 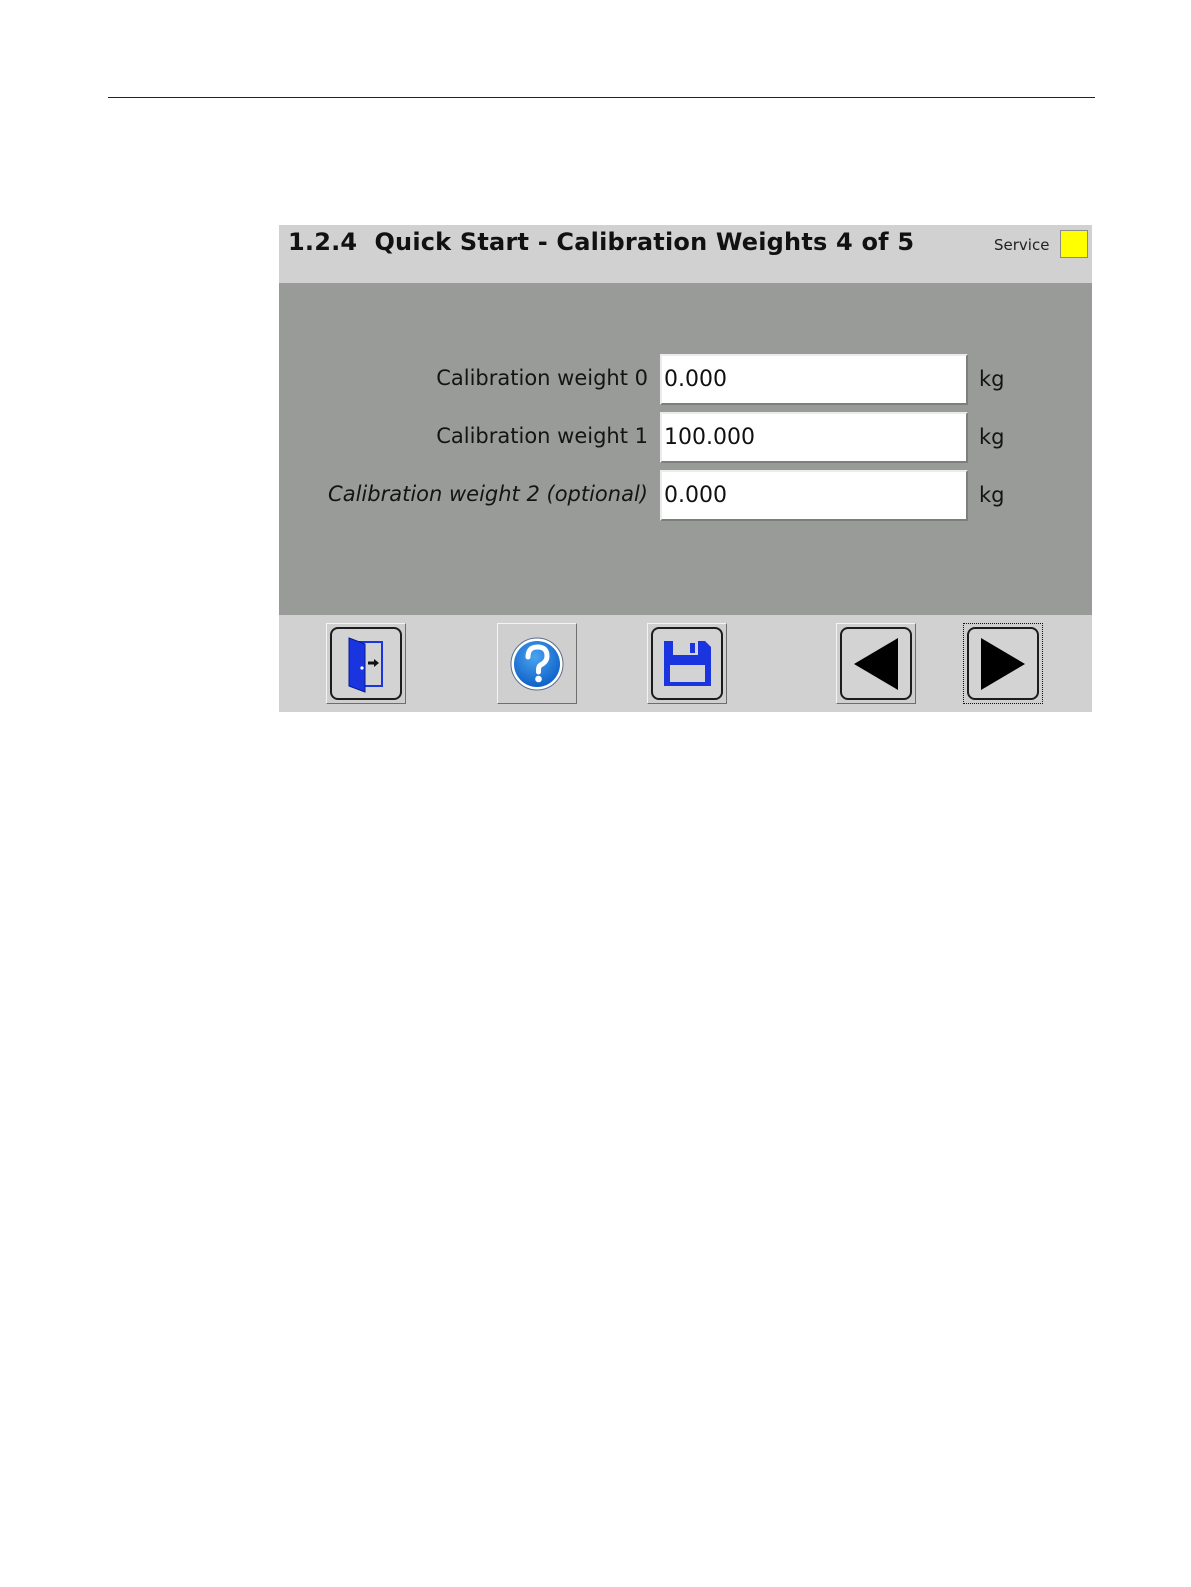 I want to click on screen-toolbar, so click(x=685, y=663).